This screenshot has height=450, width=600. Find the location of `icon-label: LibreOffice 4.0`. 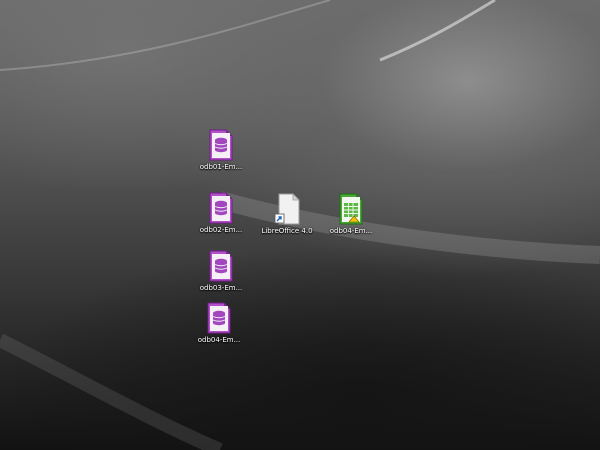

icon-label: LibreOffice 4.0 is located at coordinates (287, 231).